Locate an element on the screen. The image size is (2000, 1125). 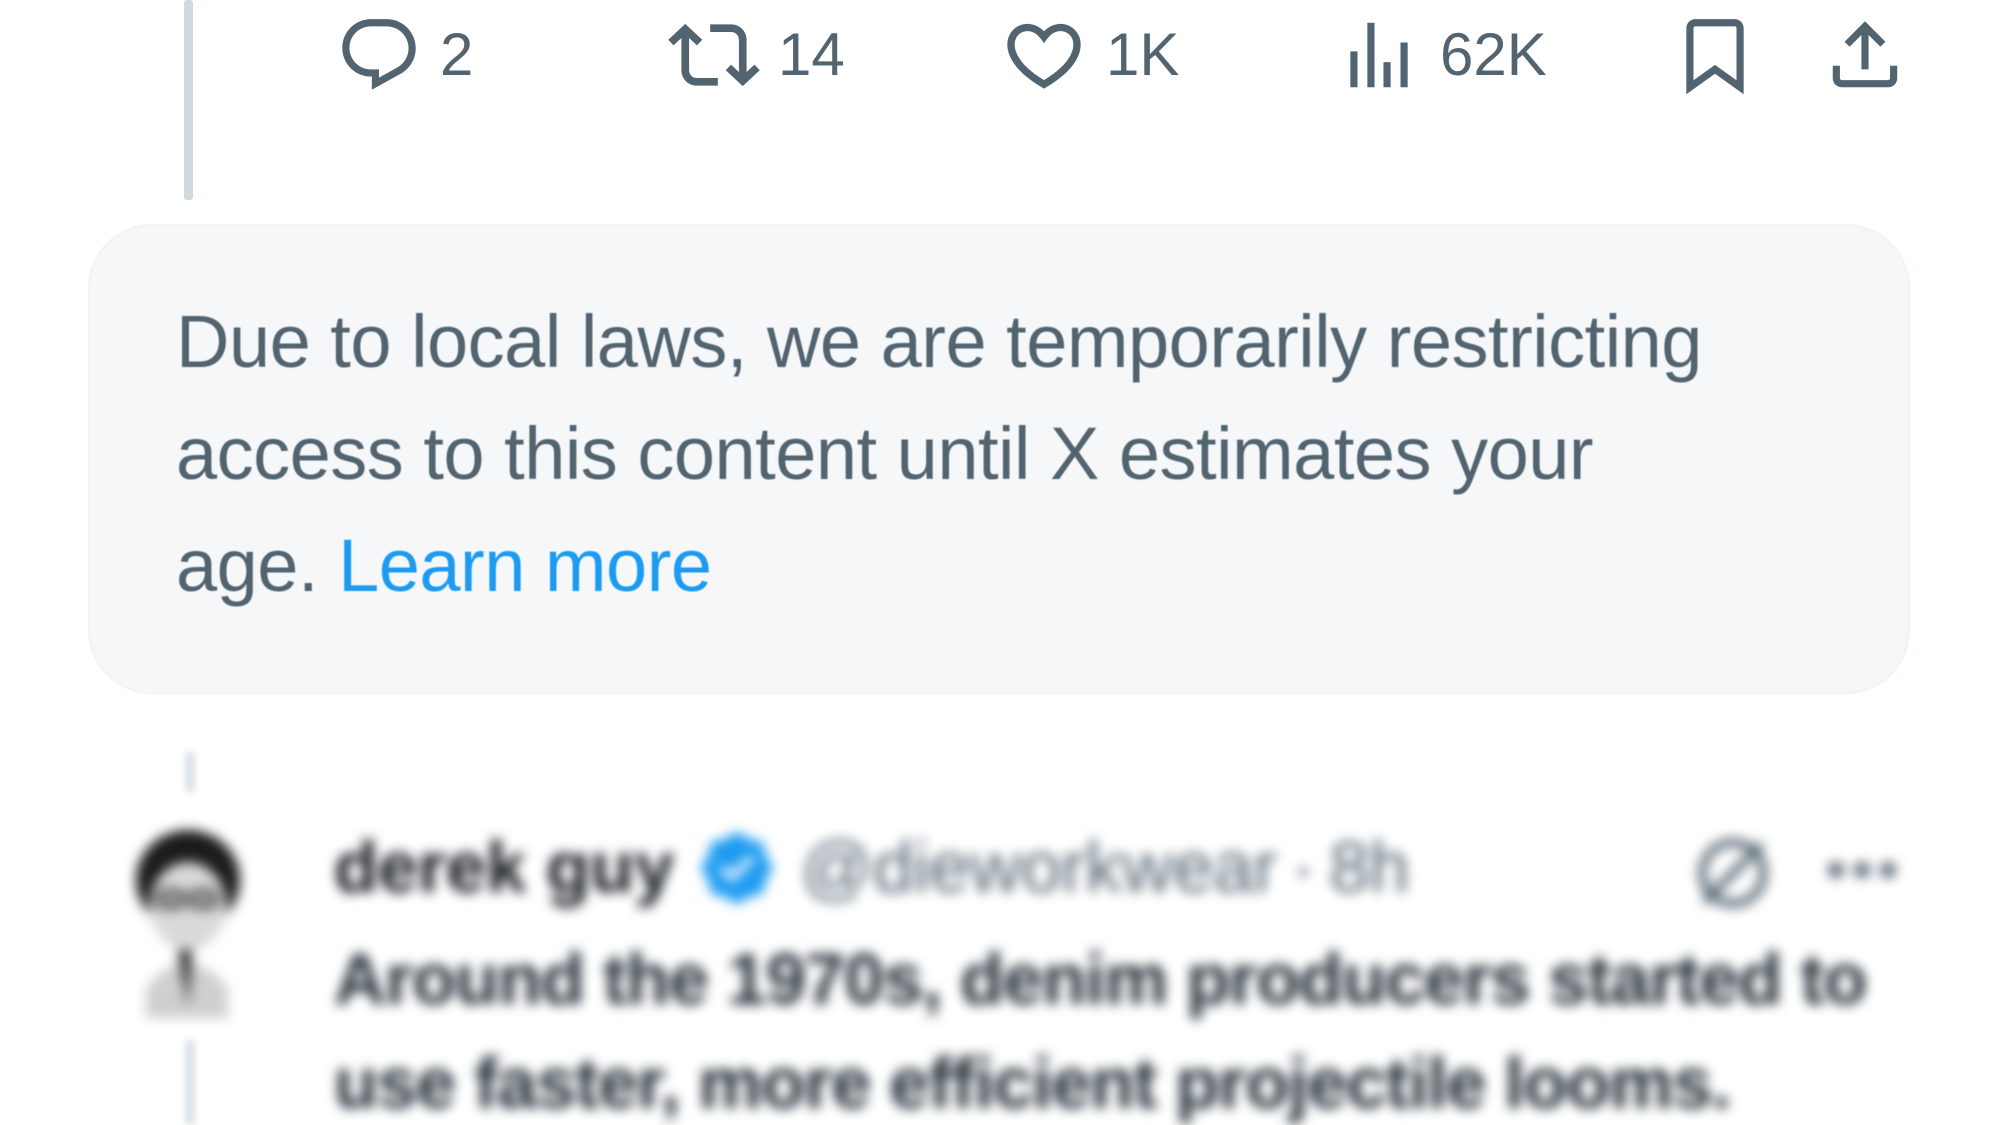
author-name: derek guy is located at coordinates (504, 868).